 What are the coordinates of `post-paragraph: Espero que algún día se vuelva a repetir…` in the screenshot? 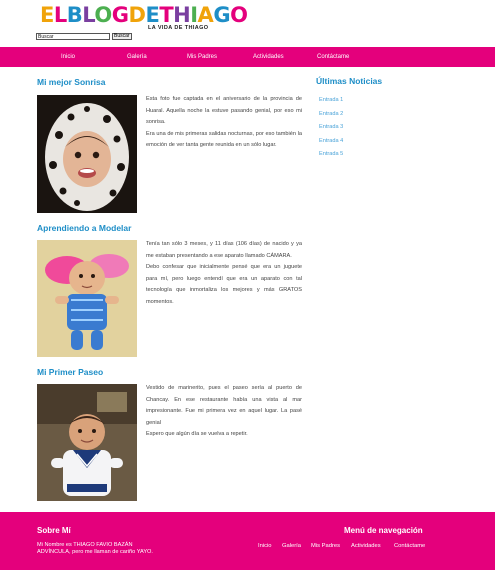 It's located at (197, 434).